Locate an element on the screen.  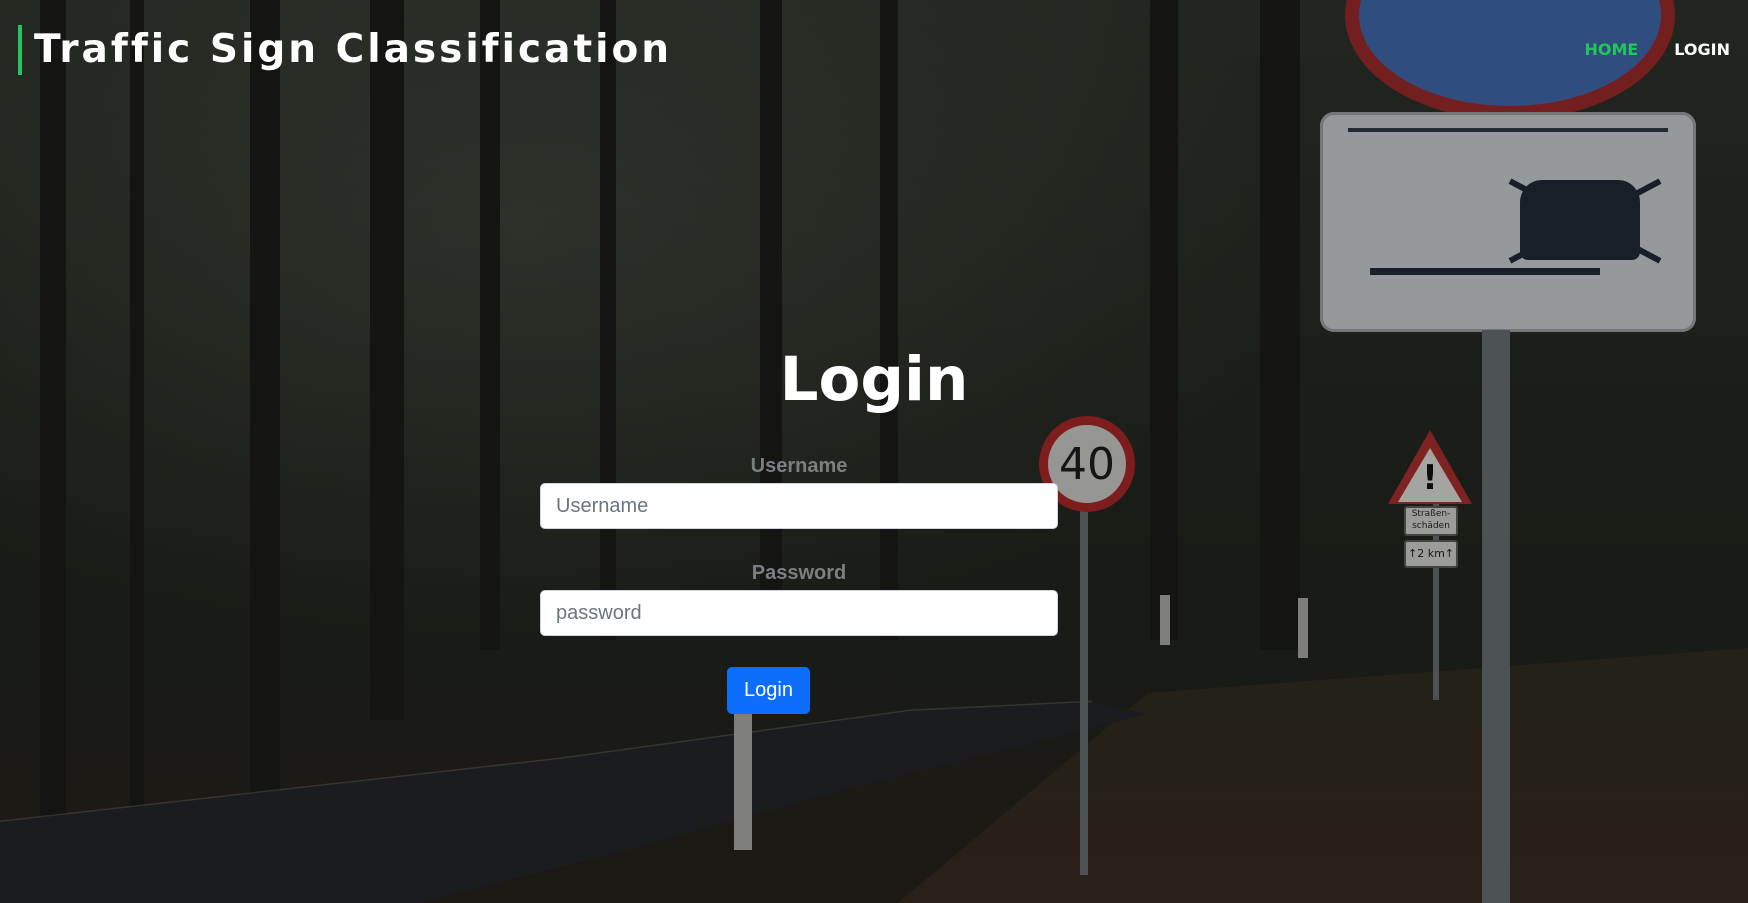
login-button: Login is located at coordinates (768, 690).